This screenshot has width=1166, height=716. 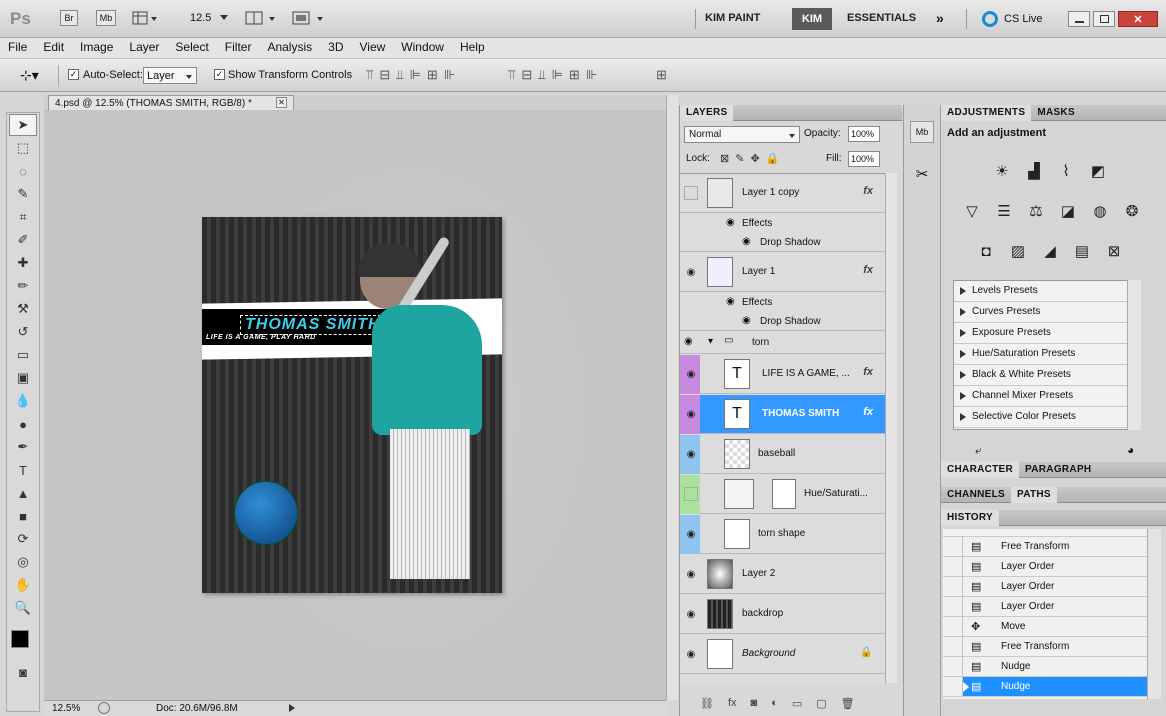 I want to click on tab-history: HISTORY, so click(x=970, y=518).